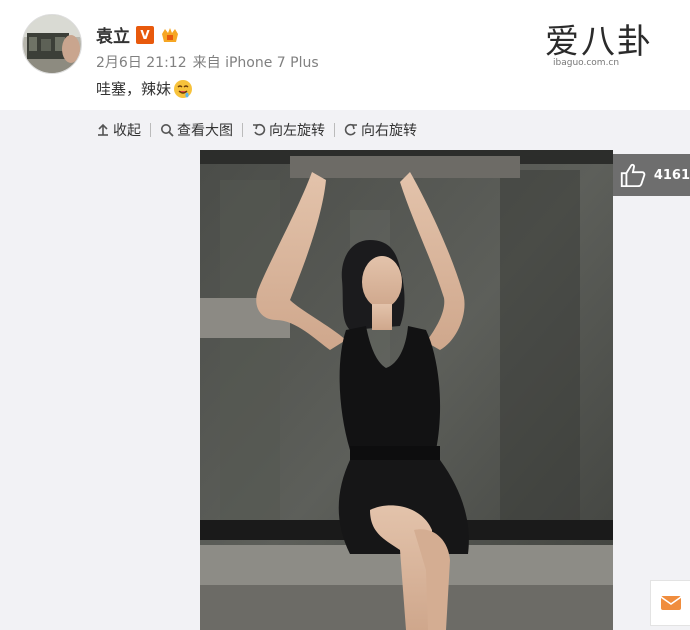 The height and width of the screenshot is (630, 690). I want to click on username-row: 袁立 V, so click(138, 34).